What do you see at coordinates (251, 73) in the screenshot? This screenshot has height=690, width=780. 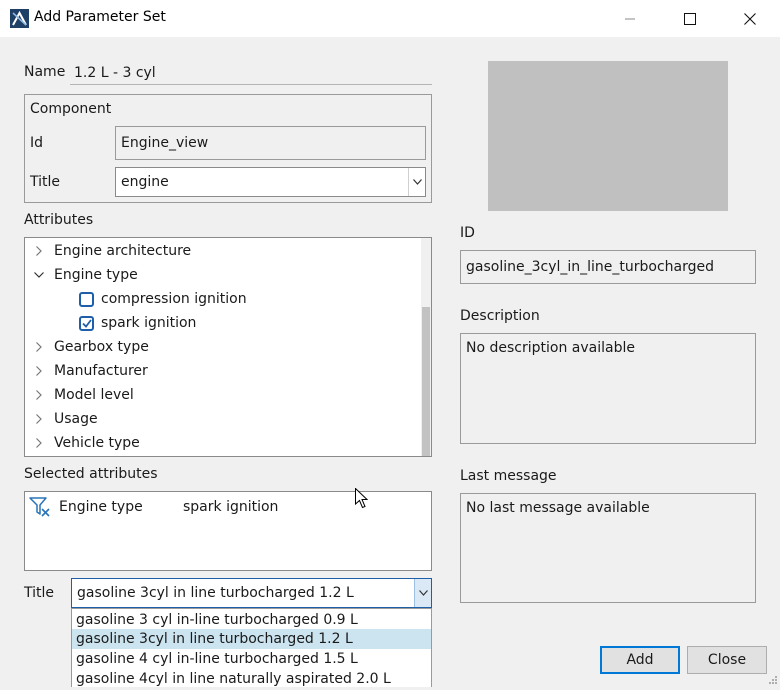 I see `name-input: 1.2 L - 3 cyl` at bounding box center [251, 73].